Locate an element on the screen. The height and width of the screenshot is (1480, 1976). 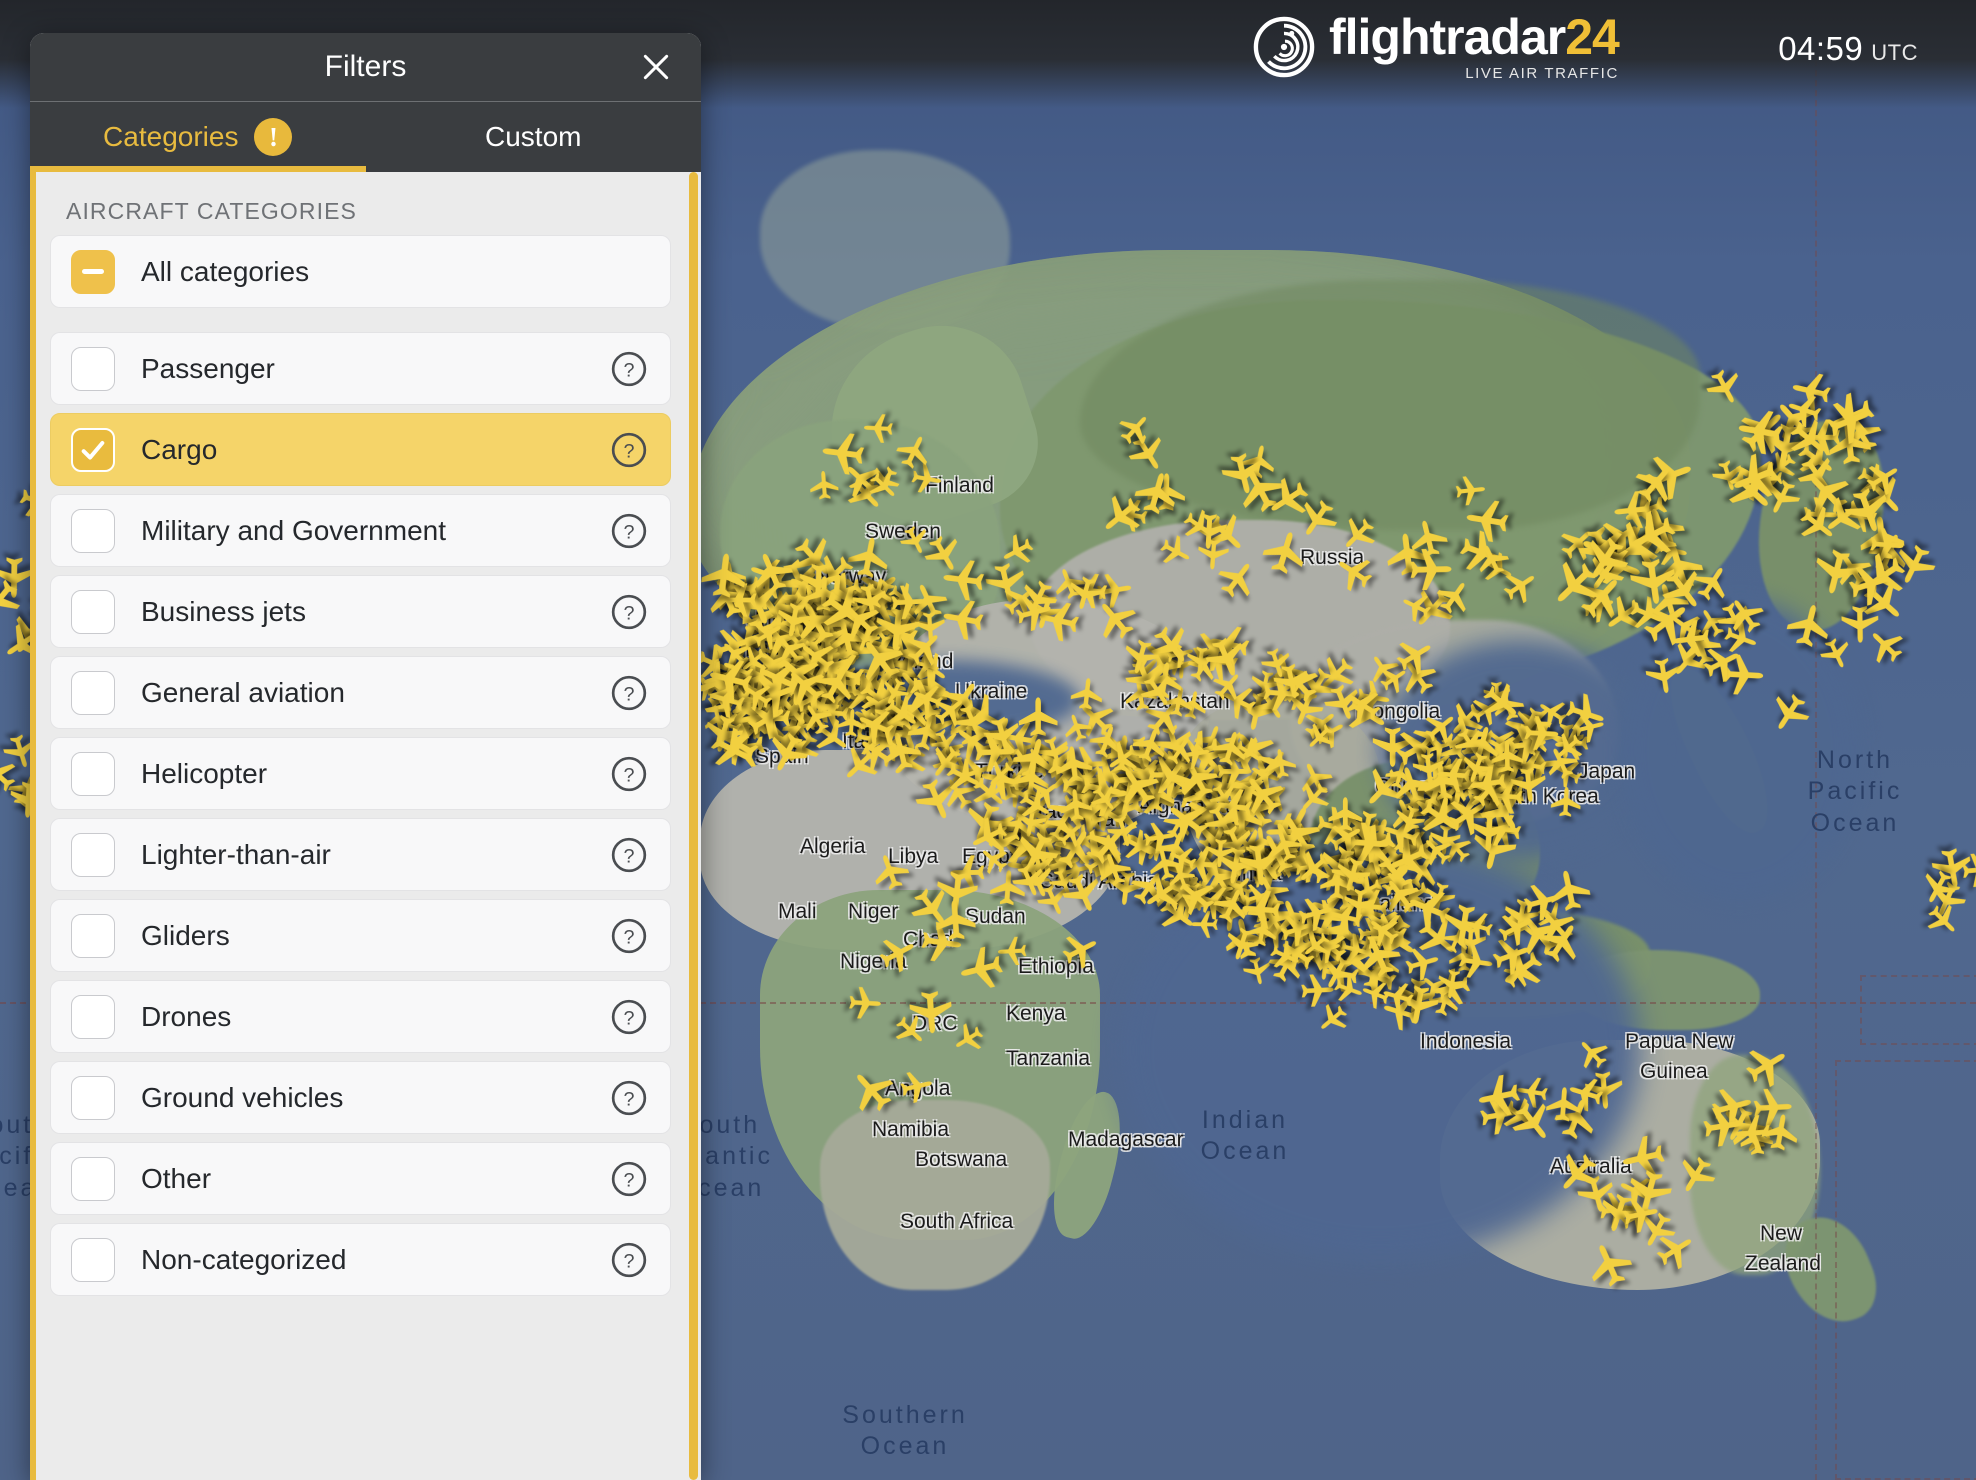
help-icon-other: ? is located at coordinates (629, 1179).